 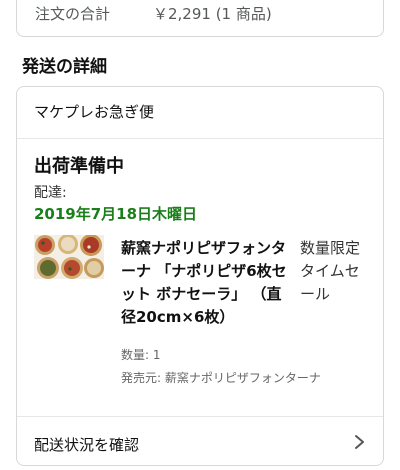 I want to click on delivery-label: 配達:, so click(x=50, y=193).